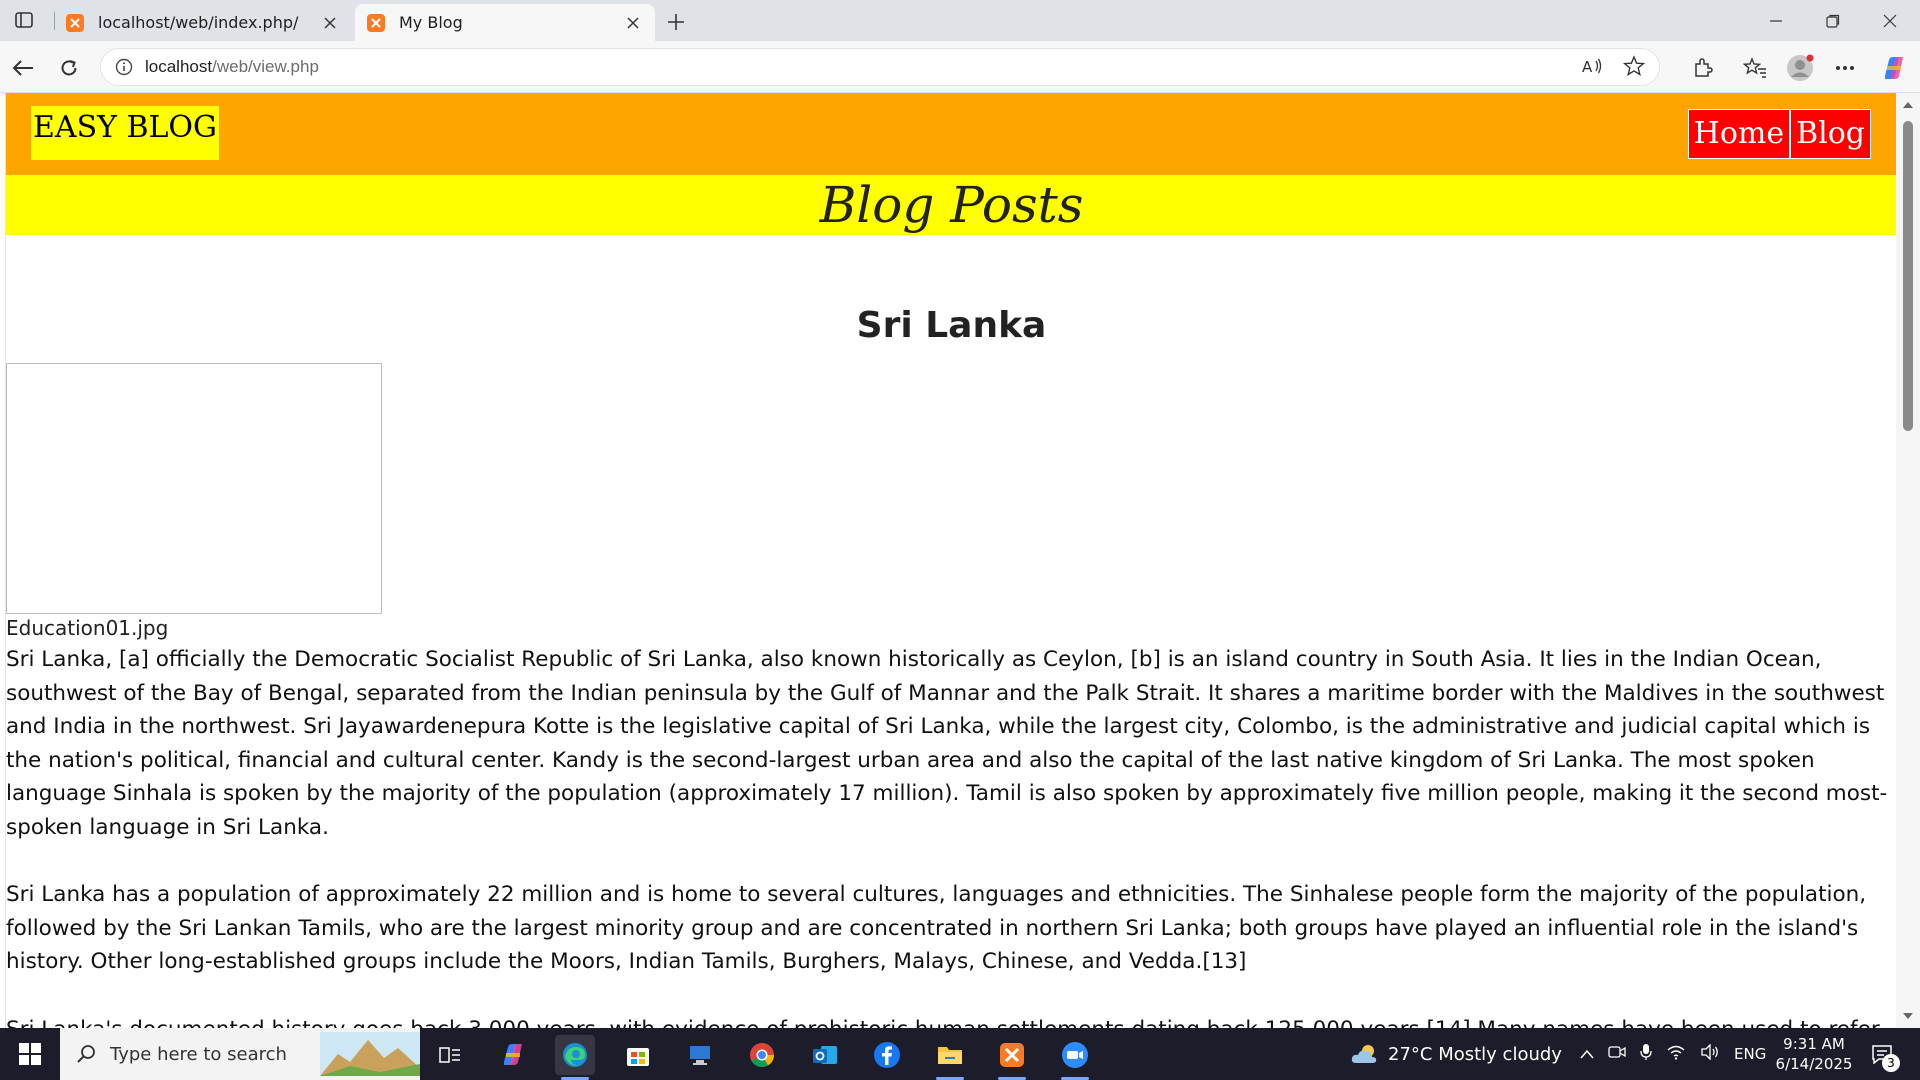  Describe the element at coordinates (950, 1057) in the screenshot. I see `file-explorer-icon` at that location.